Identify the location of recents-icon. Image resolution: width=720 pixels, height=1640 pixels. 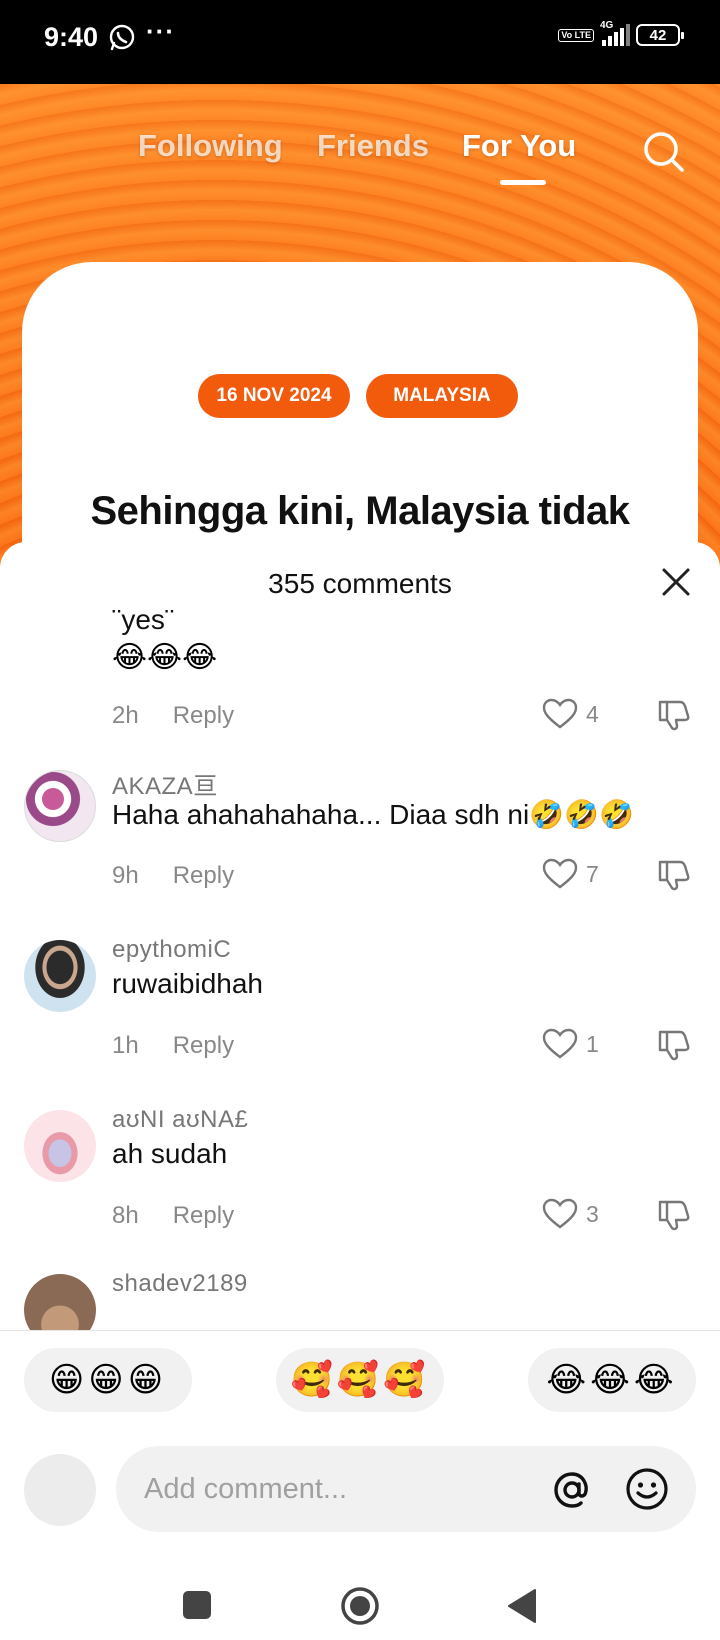
(197, 1605).